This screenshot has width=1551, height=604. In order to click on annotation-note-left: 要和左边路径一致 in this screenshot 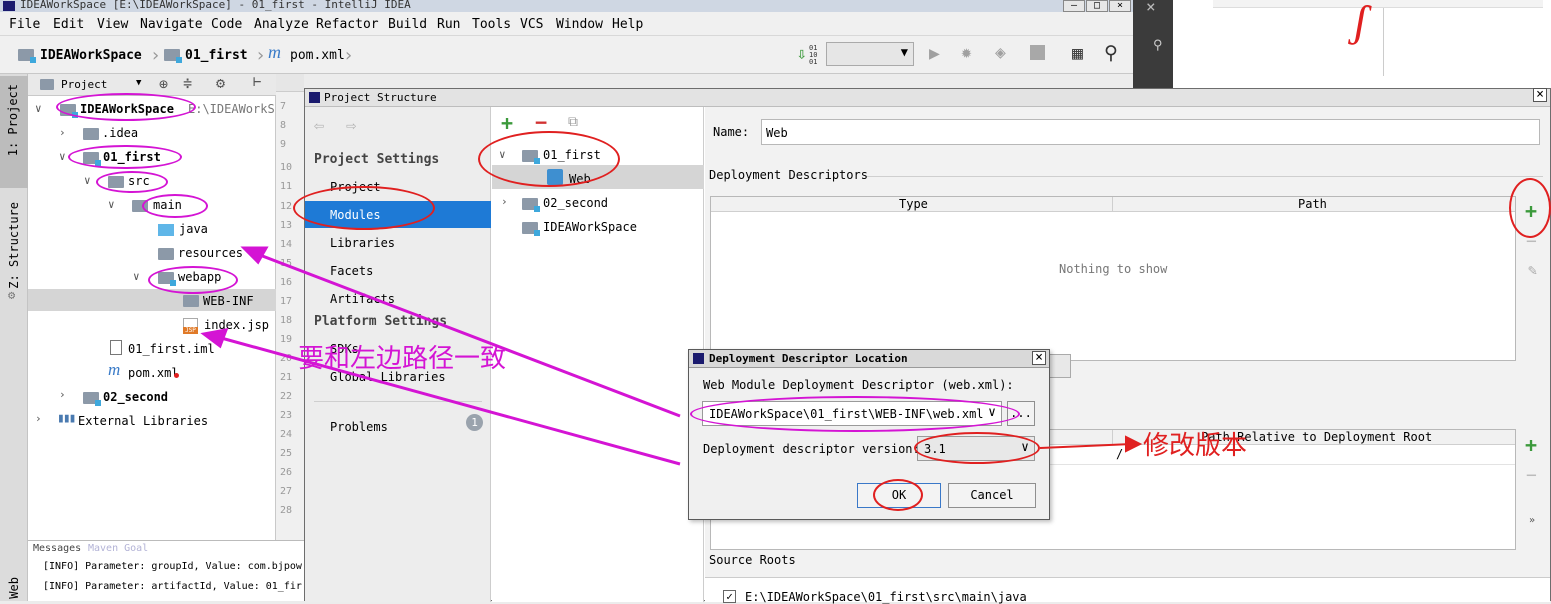, I will do `click(402, 358)`.